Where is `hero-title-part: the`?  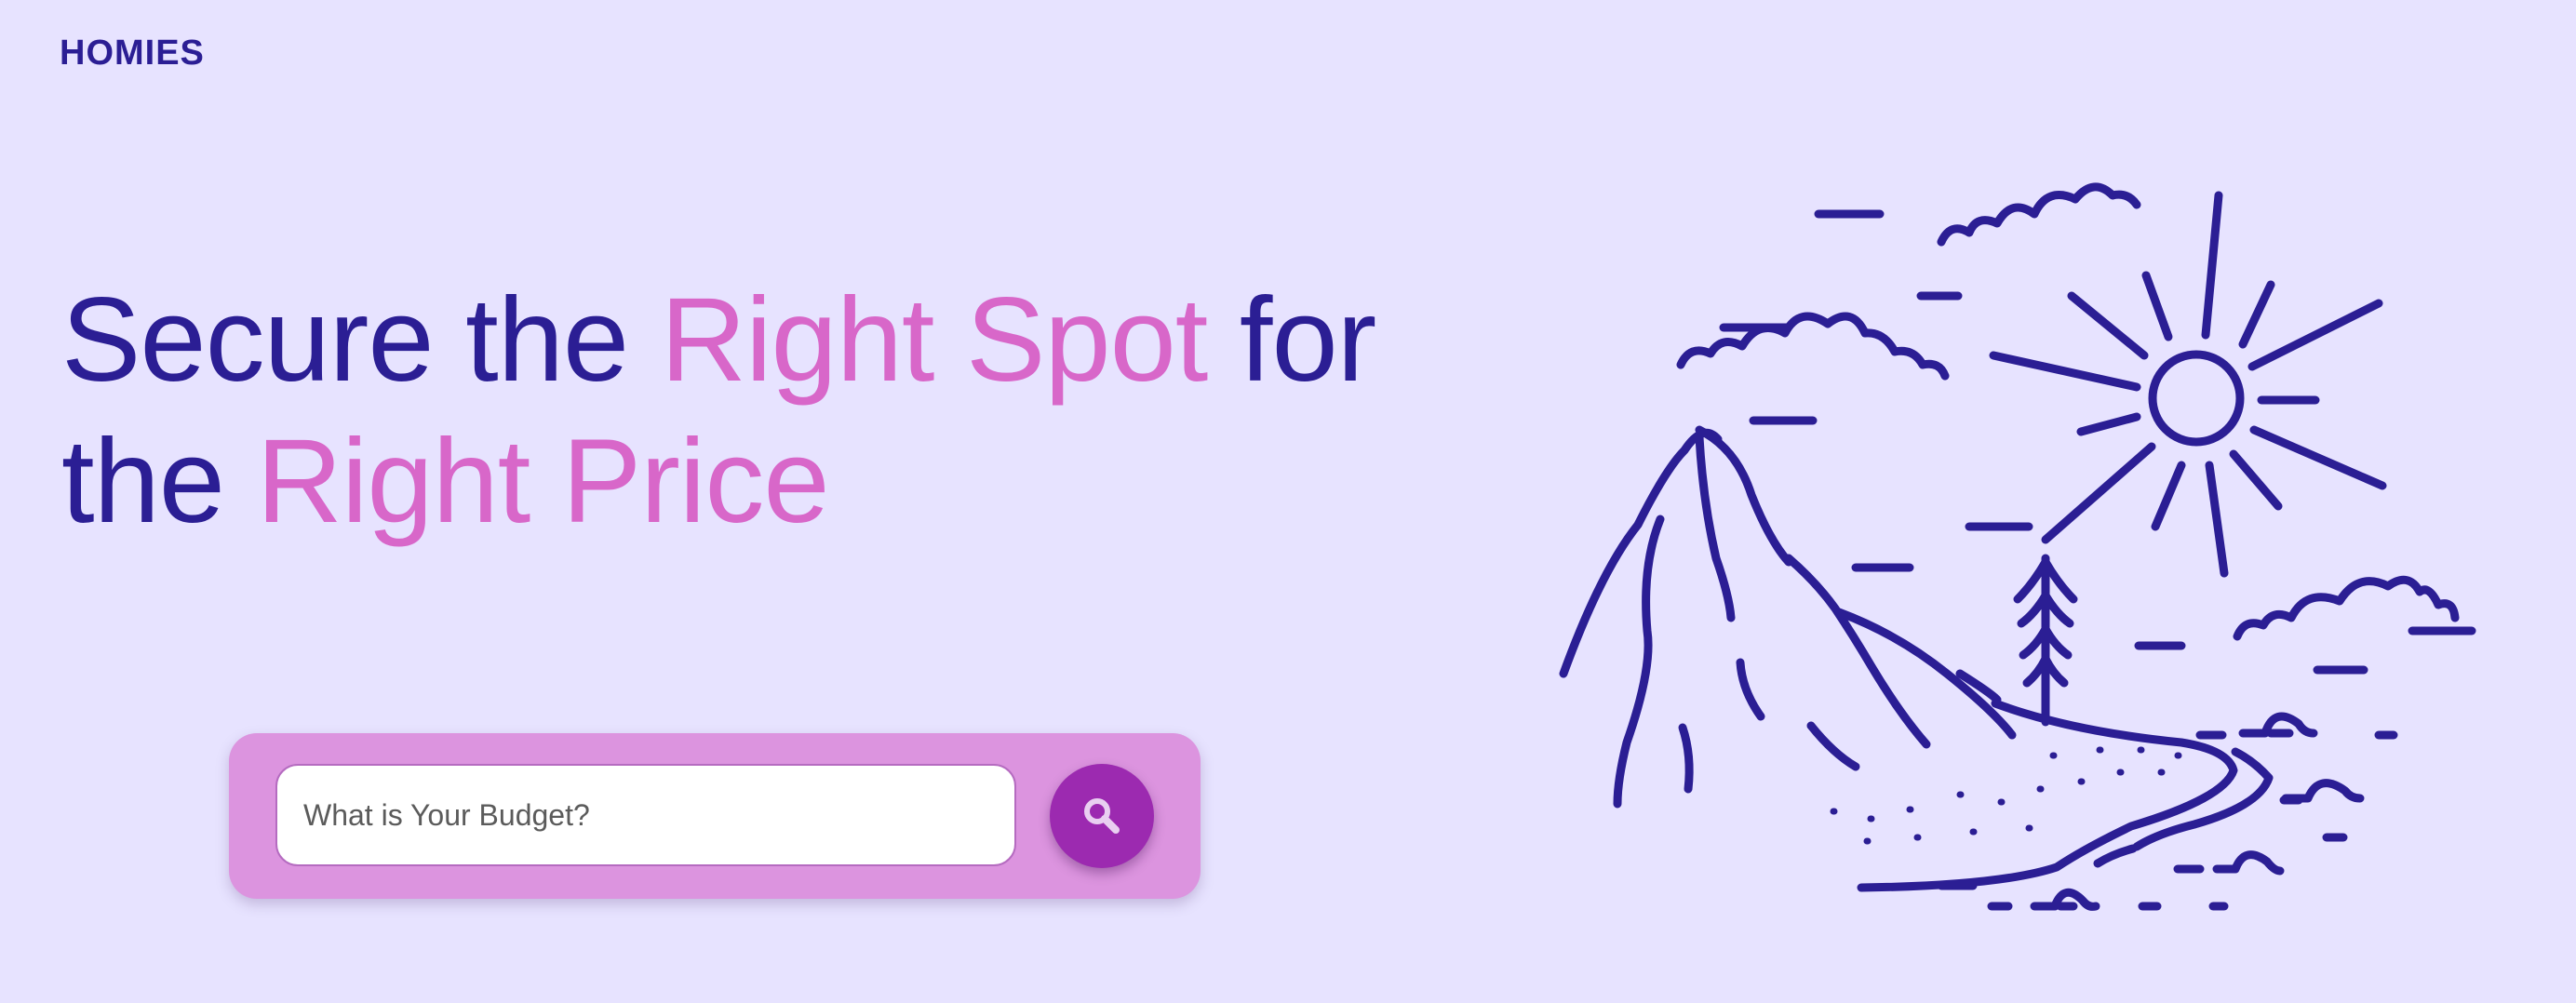 hero-title-part: the is located at coordinates (159, 482).